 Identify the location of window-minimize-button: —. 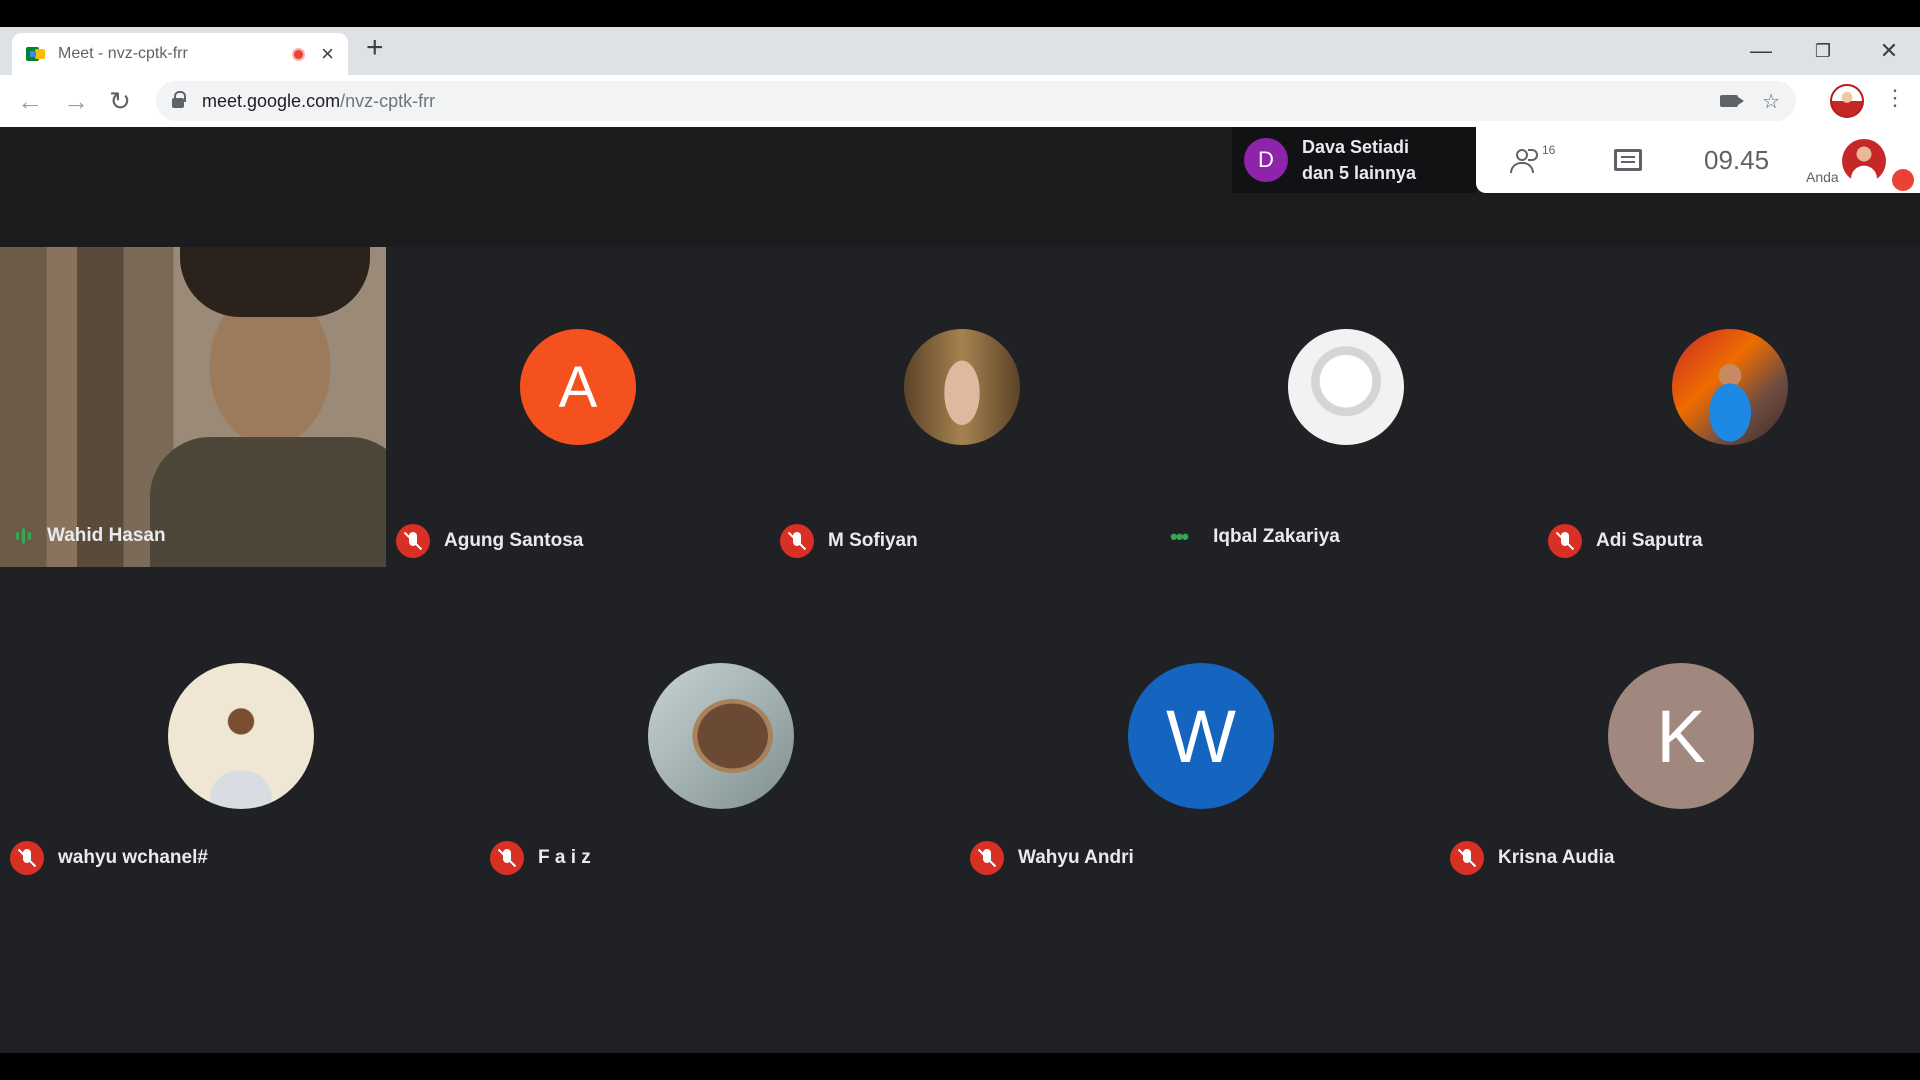
(1761, 51).